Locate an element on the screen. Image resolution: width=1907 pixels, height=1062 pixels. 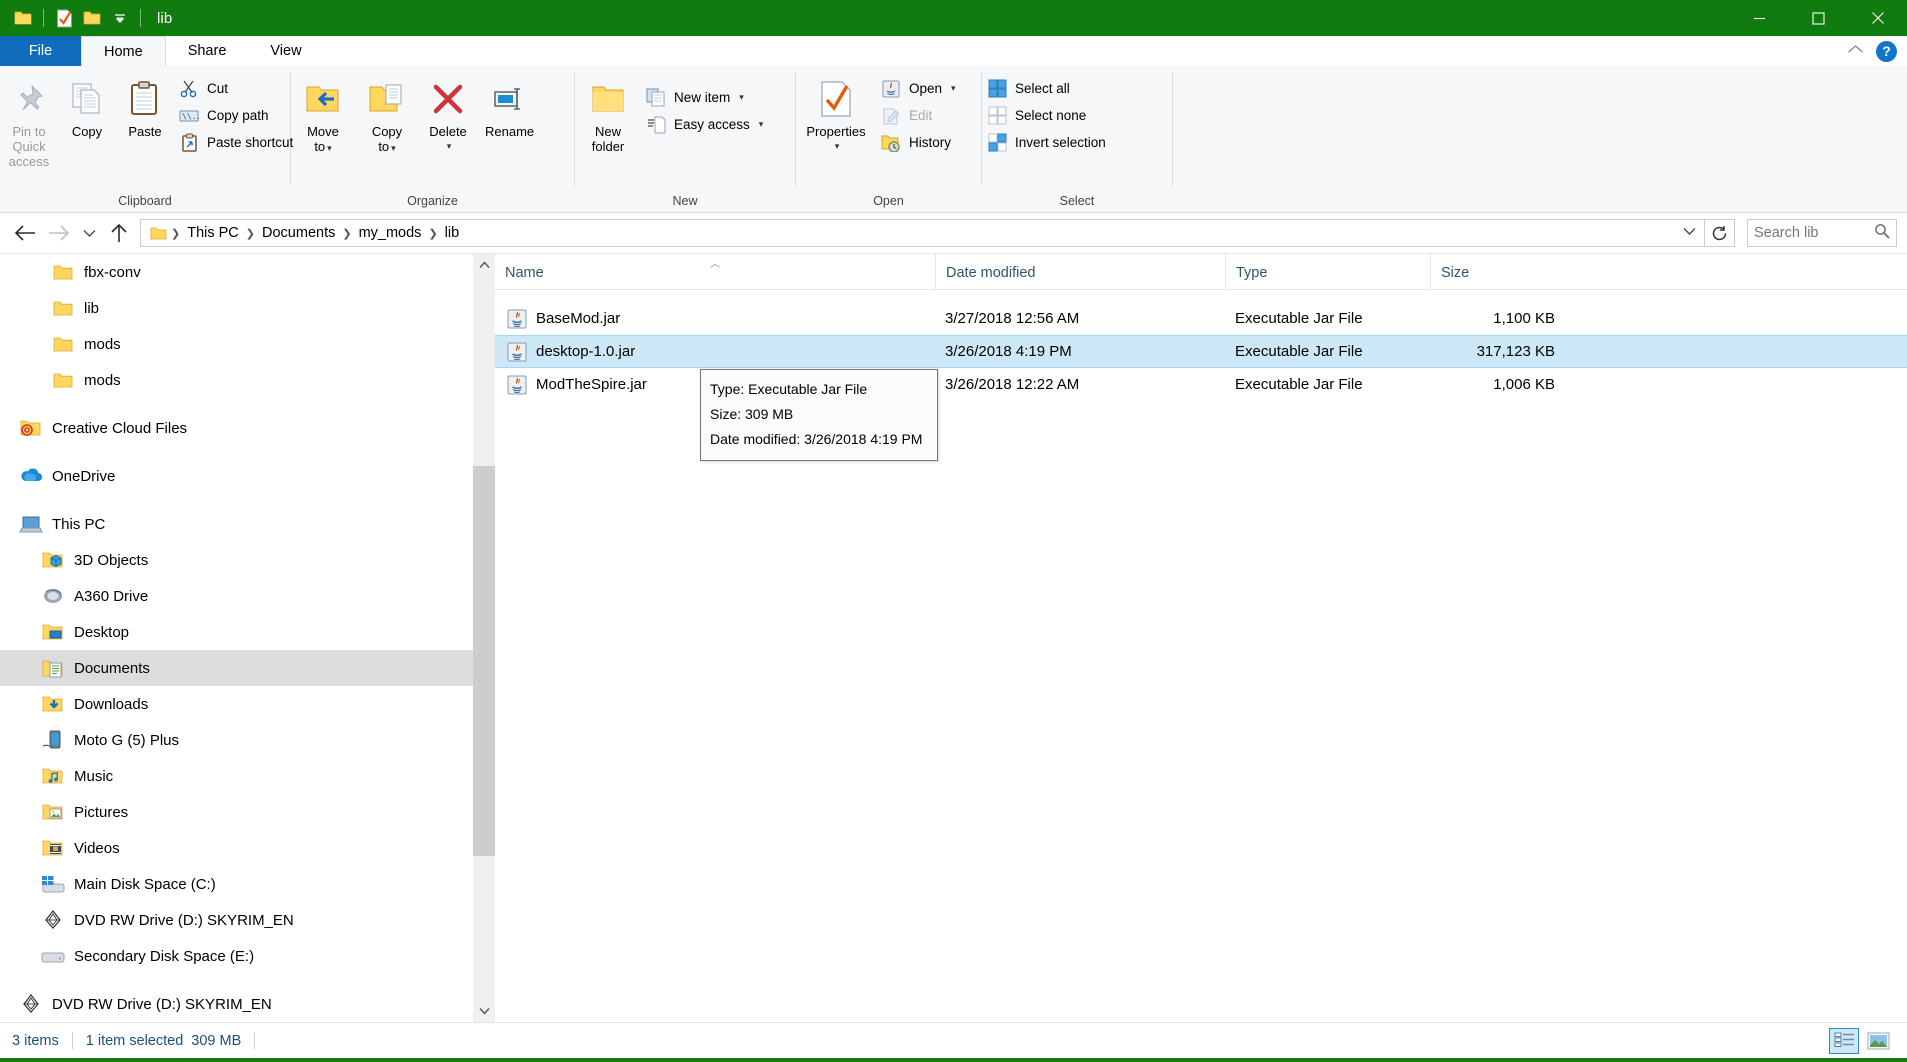
help-button: ? is located at coordinates (1886, 51).